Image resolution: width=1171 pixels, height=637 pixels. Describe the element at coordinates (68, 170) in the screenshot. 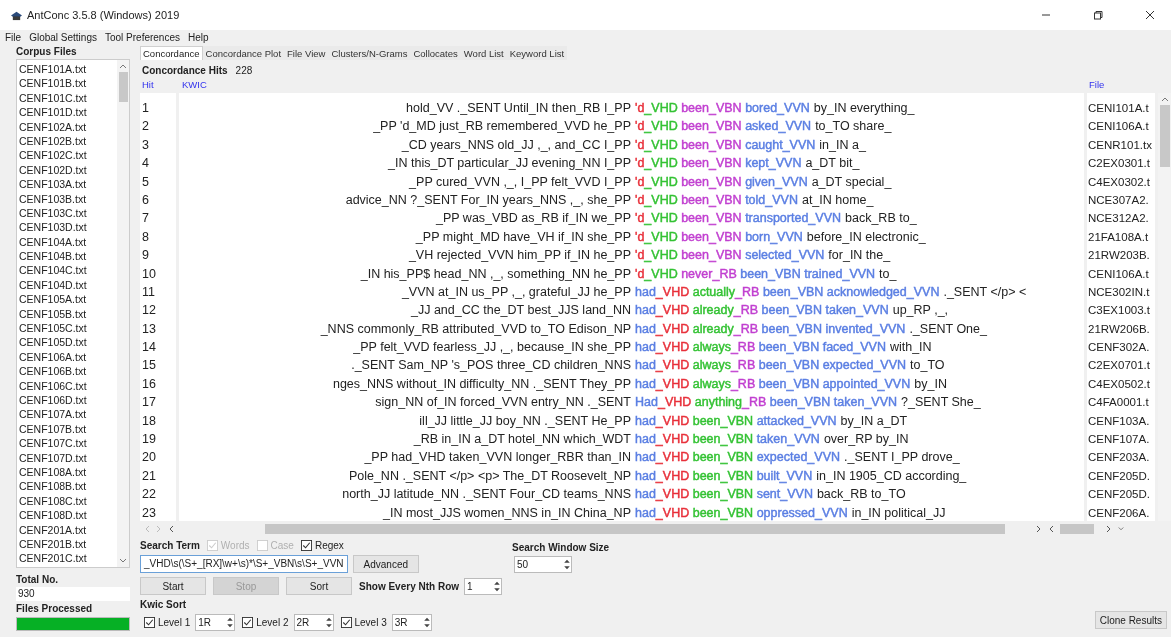

I see `file-item: CENF102D.txt` at that location.